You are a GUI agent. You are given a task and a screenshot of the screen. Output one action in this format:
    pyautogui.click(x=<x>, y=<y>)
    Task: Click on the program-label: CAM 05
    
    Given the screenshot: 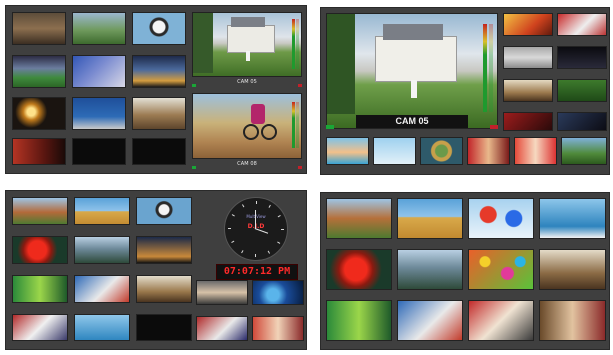 What is the action you would take?
    pyautogui.click(x=412, y=121)
    